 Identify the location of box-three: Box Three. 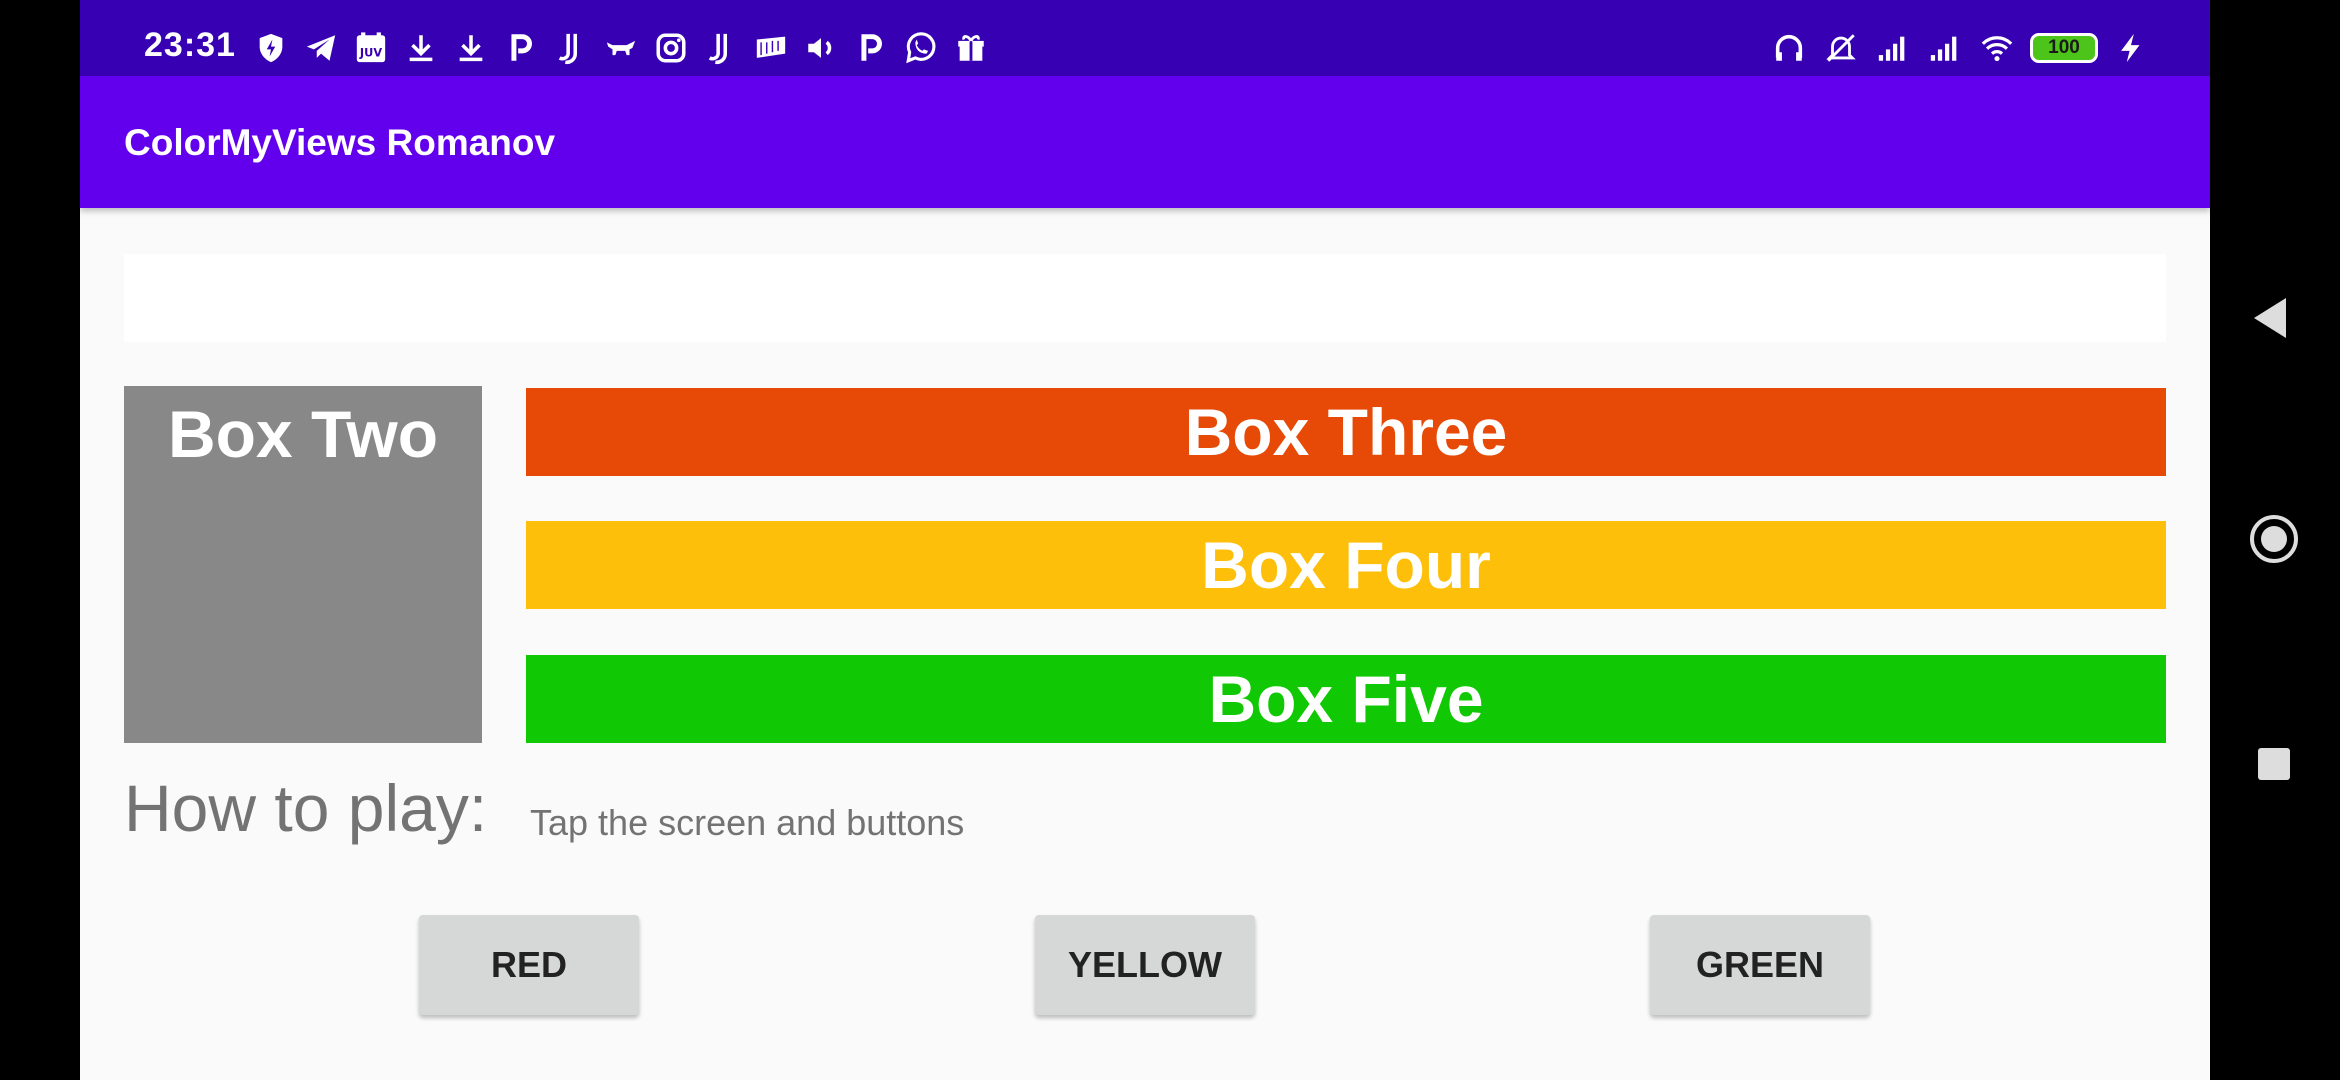
(1346, 432).